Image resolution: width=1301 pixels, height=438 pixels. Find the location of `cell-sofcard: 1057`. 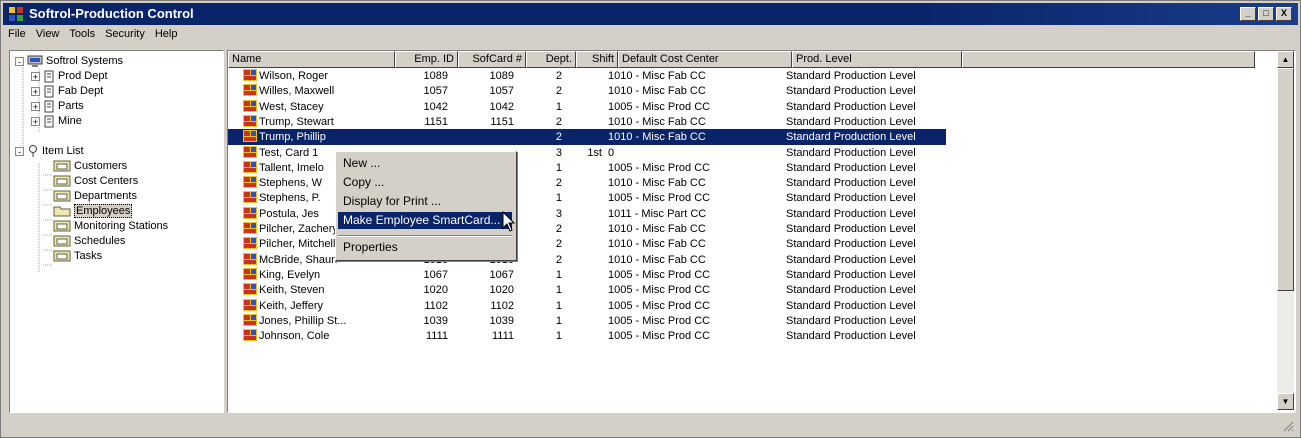

cell-sofcard: 1057 is located at coordinates (501, 91).